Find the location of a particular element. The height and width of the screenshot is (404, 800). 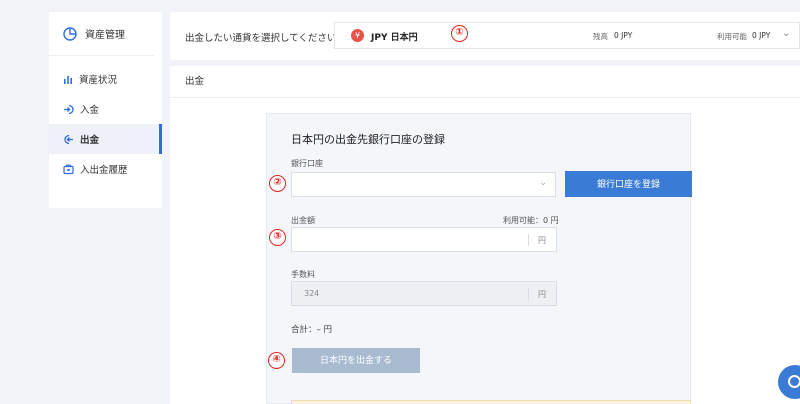

currency-name: JPY 日本円 is located at coordinates (394, 38).